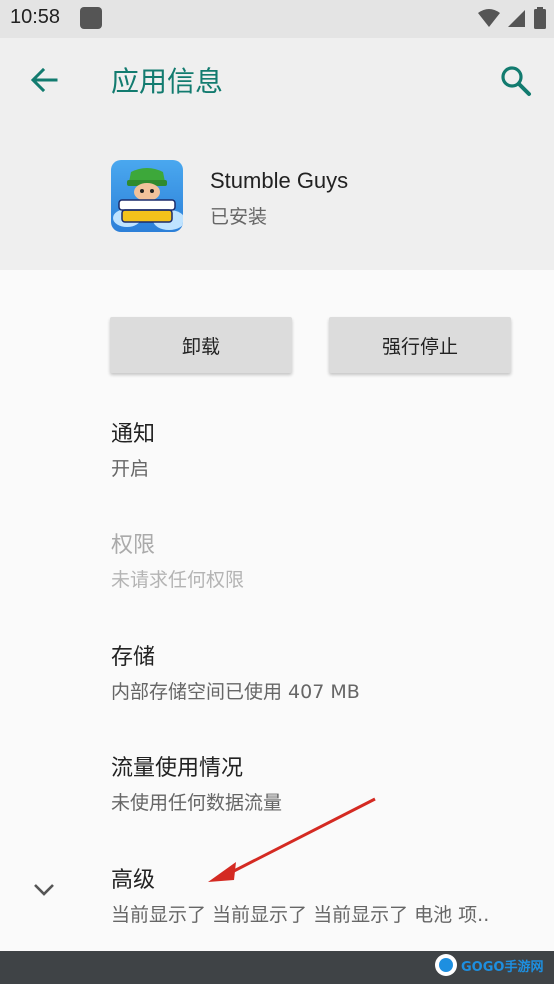 The height and width of the screenshot is (984, 554). I want to click on pref-title: 通知, so click(133, 434).